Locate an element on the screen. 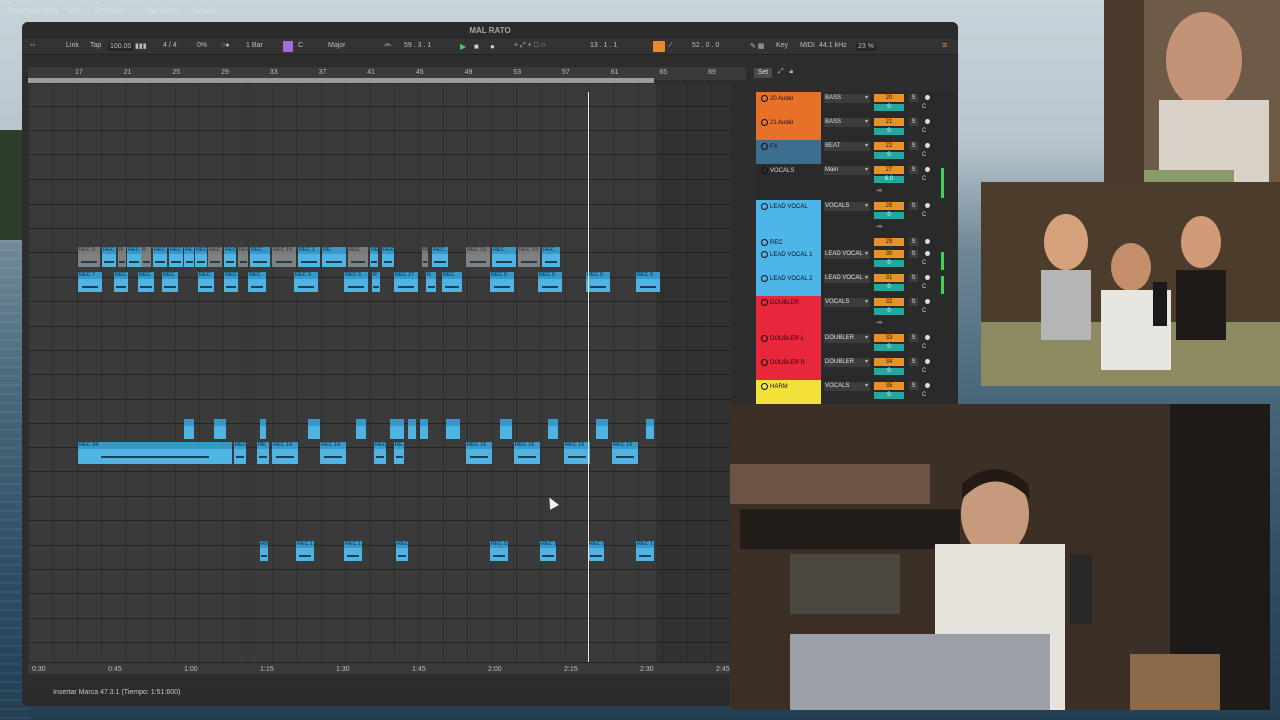 The image size is (1280, 720). mixer-track: DOUBLER L DOUBLER 33 0 CS is located at coordinates (857, 344).